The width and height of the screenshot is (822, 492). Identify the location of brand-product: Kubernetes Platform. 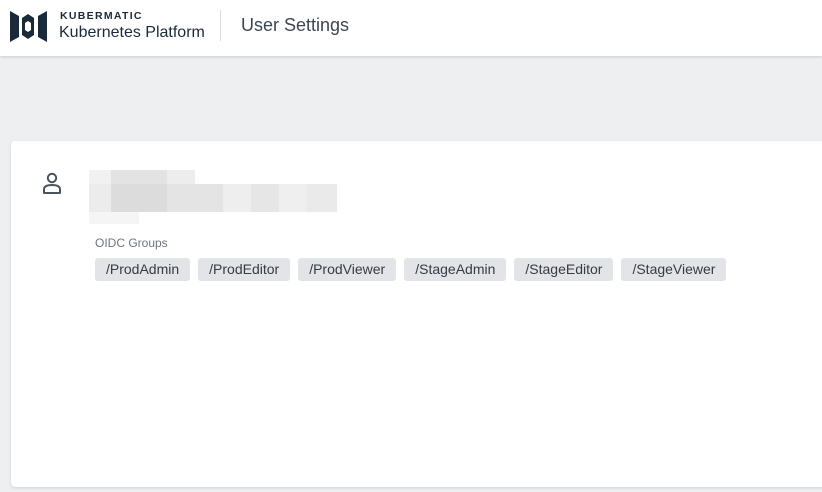
(132, 32).